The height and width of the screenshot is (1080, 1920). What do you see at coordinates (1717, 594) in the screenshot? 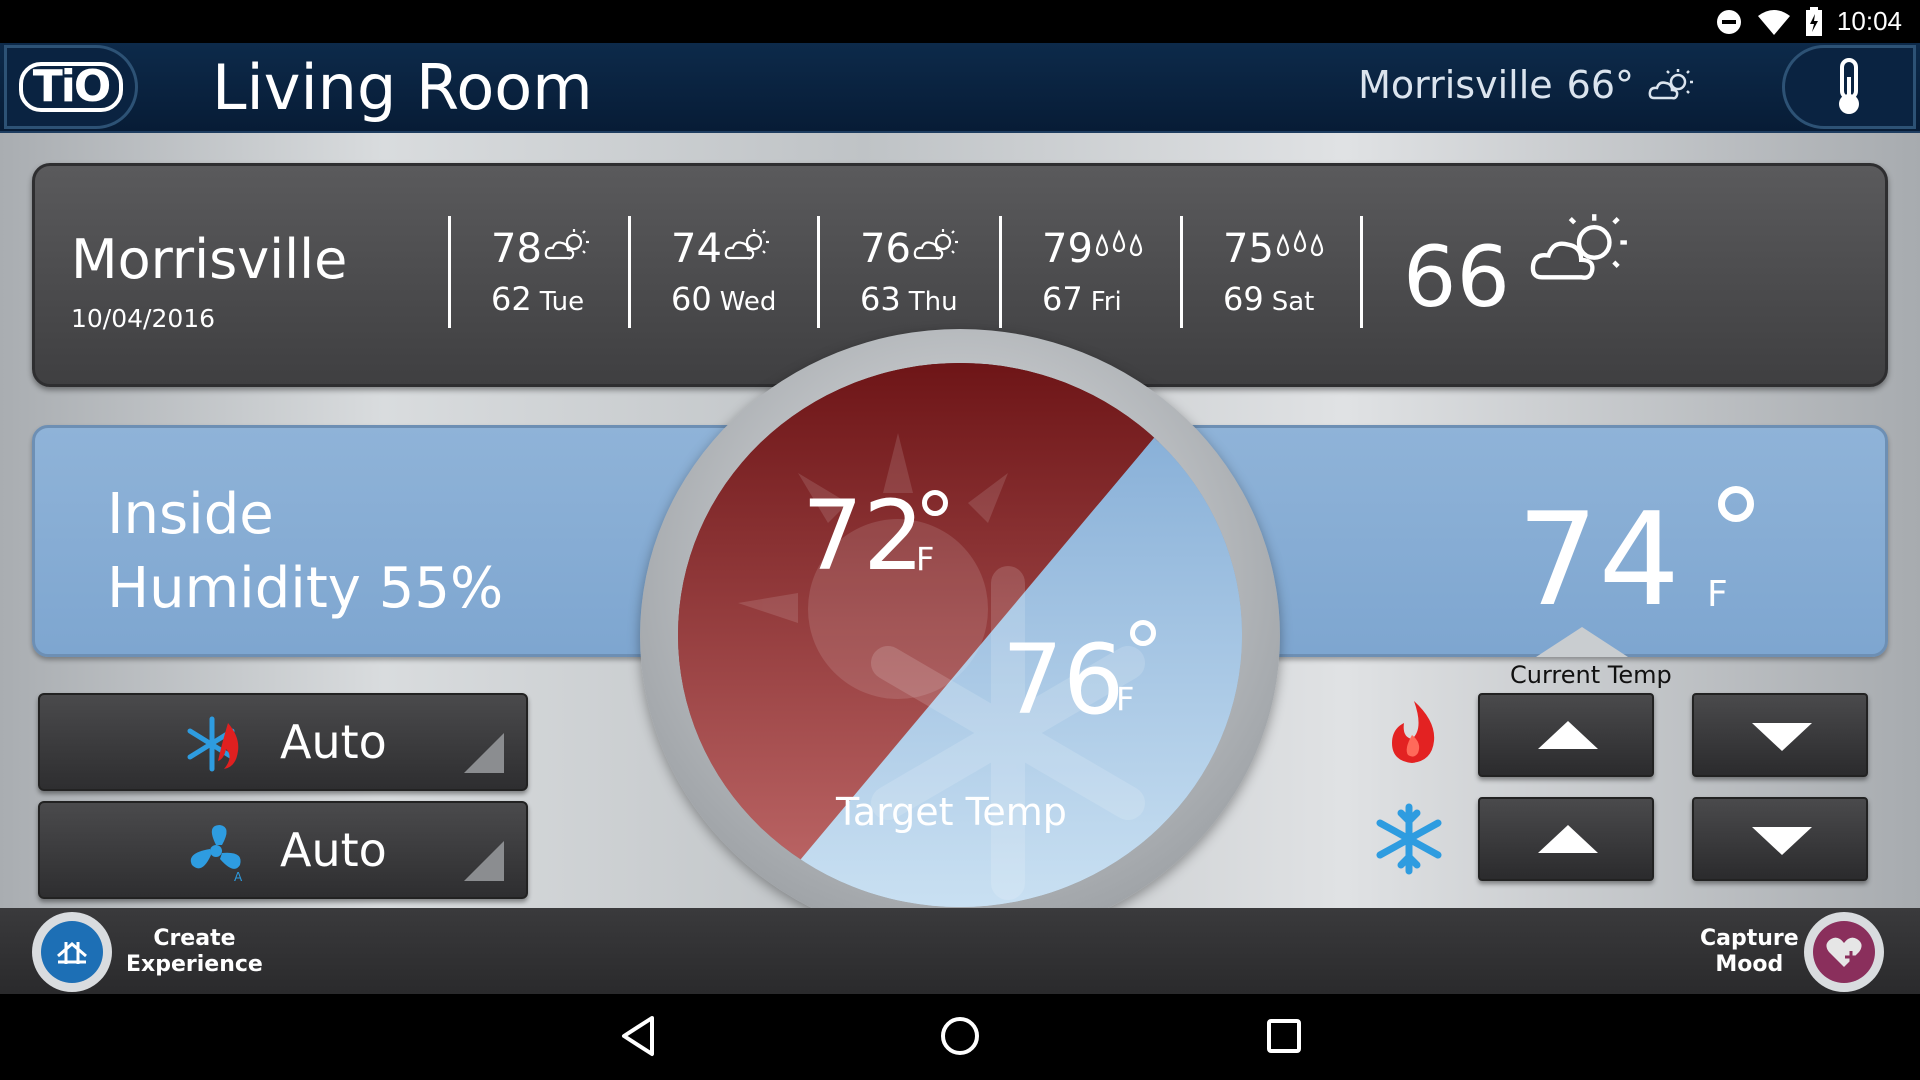
I see `current-temp-unit: F` at bounding box center [1717, 594].